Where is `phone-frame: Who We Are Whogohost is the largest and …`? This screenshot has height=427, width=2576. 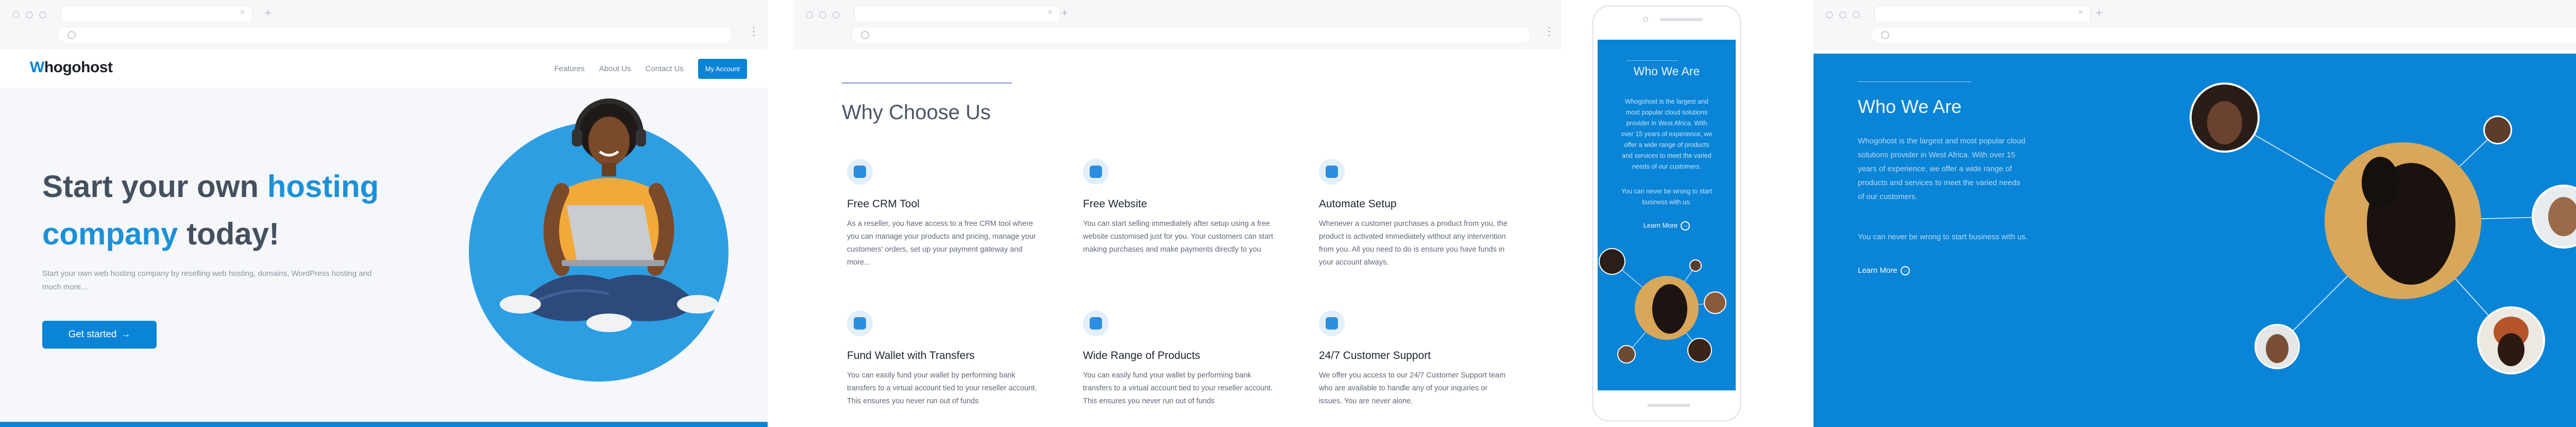 phone-frame: Who We Are Whogohost is the largest and … is located at coordinates (1666, 213).